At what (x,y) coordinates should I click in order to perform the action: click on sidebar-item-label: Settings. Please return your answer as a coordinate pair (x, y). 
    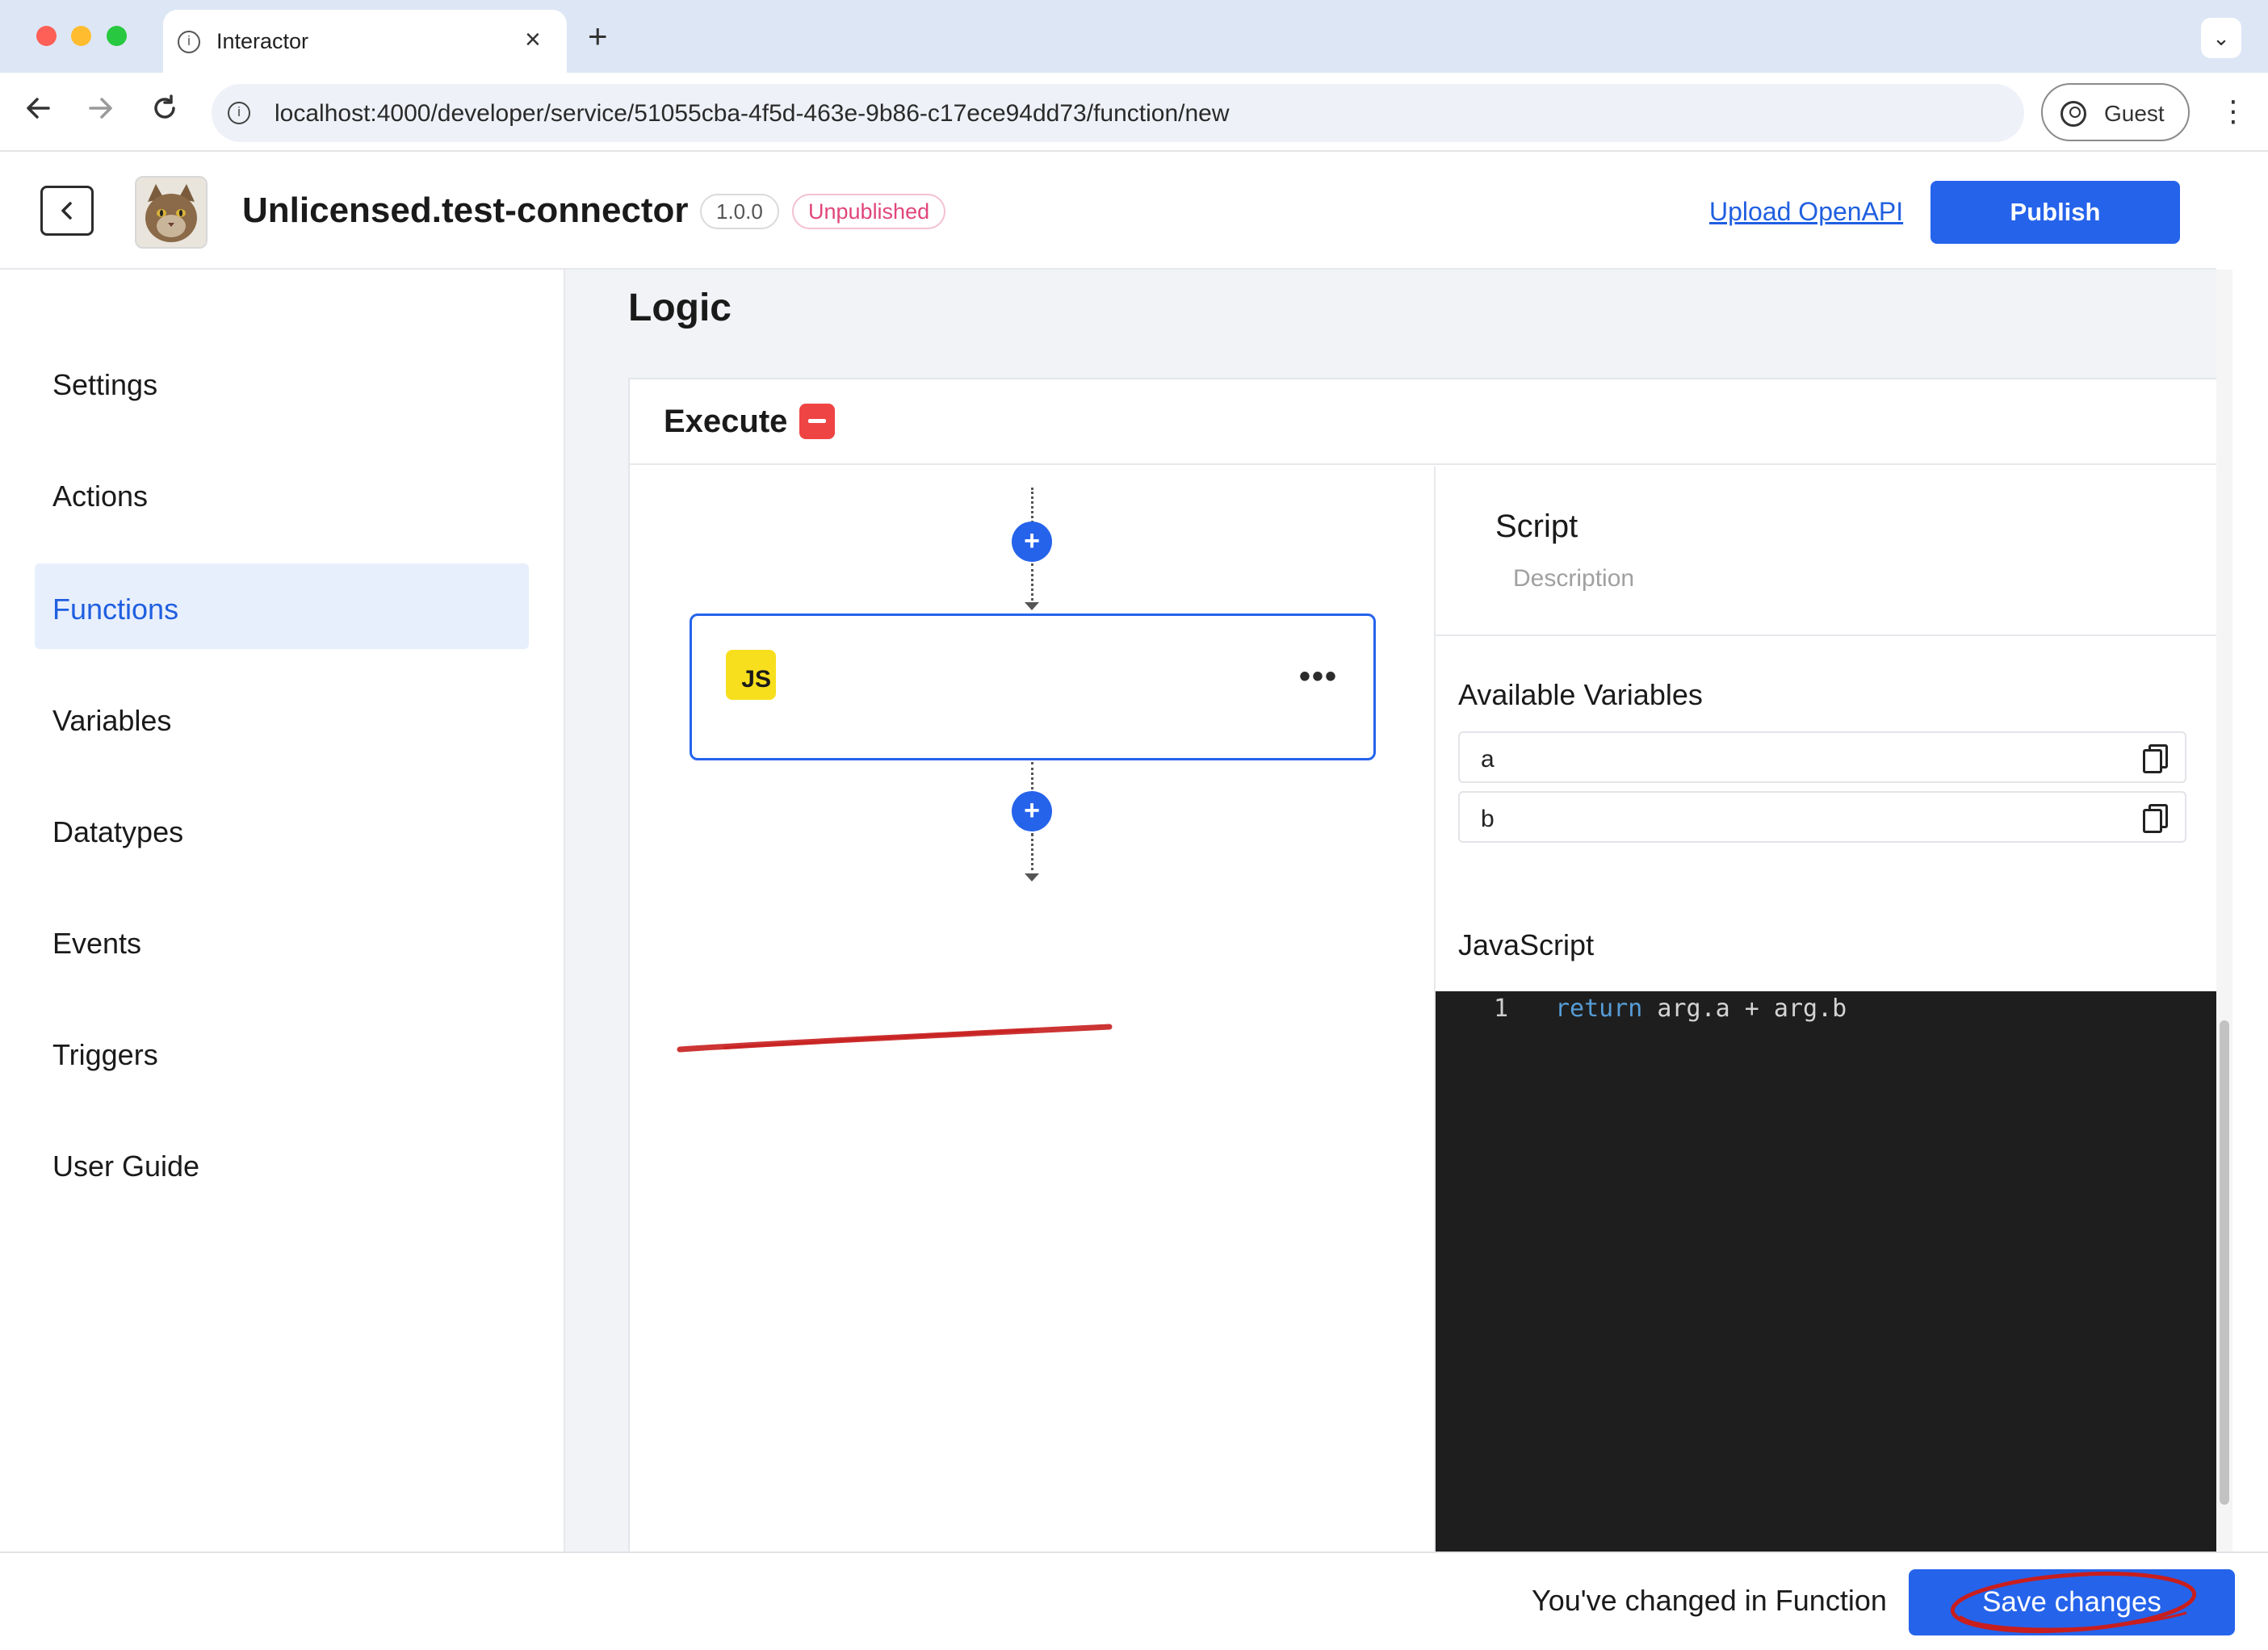
    Looking at the image, I should click on (105, 384).